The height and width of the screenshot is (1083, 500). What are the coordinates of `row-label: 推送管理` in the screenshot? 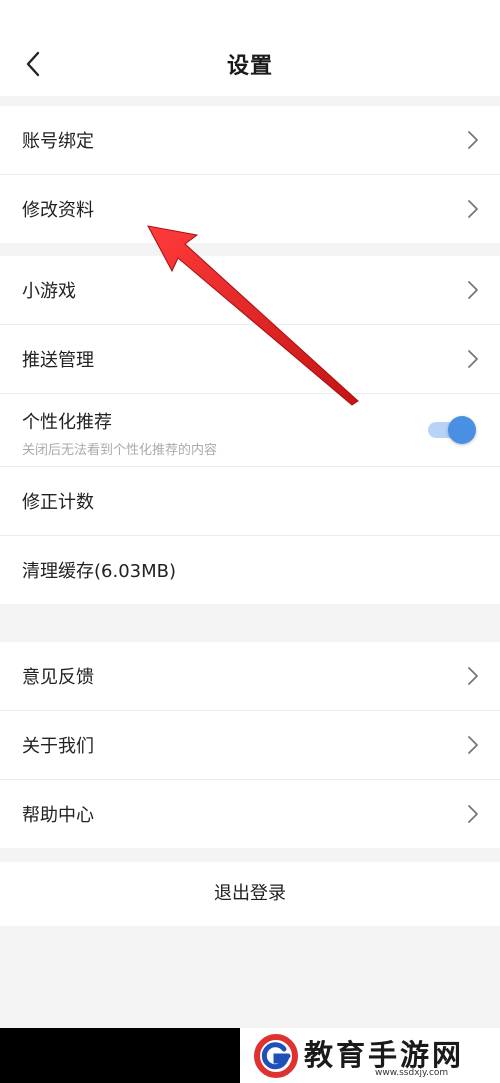 It's located at (58, 360).